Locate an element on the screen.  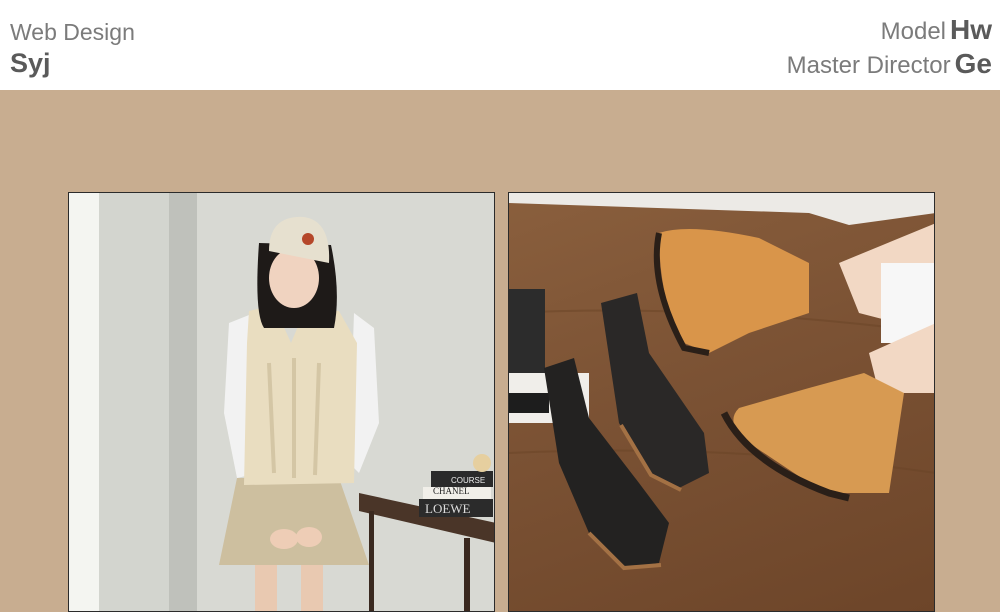
header-right: Model Hw Master Director Ge is located at coordinates (889, 47).